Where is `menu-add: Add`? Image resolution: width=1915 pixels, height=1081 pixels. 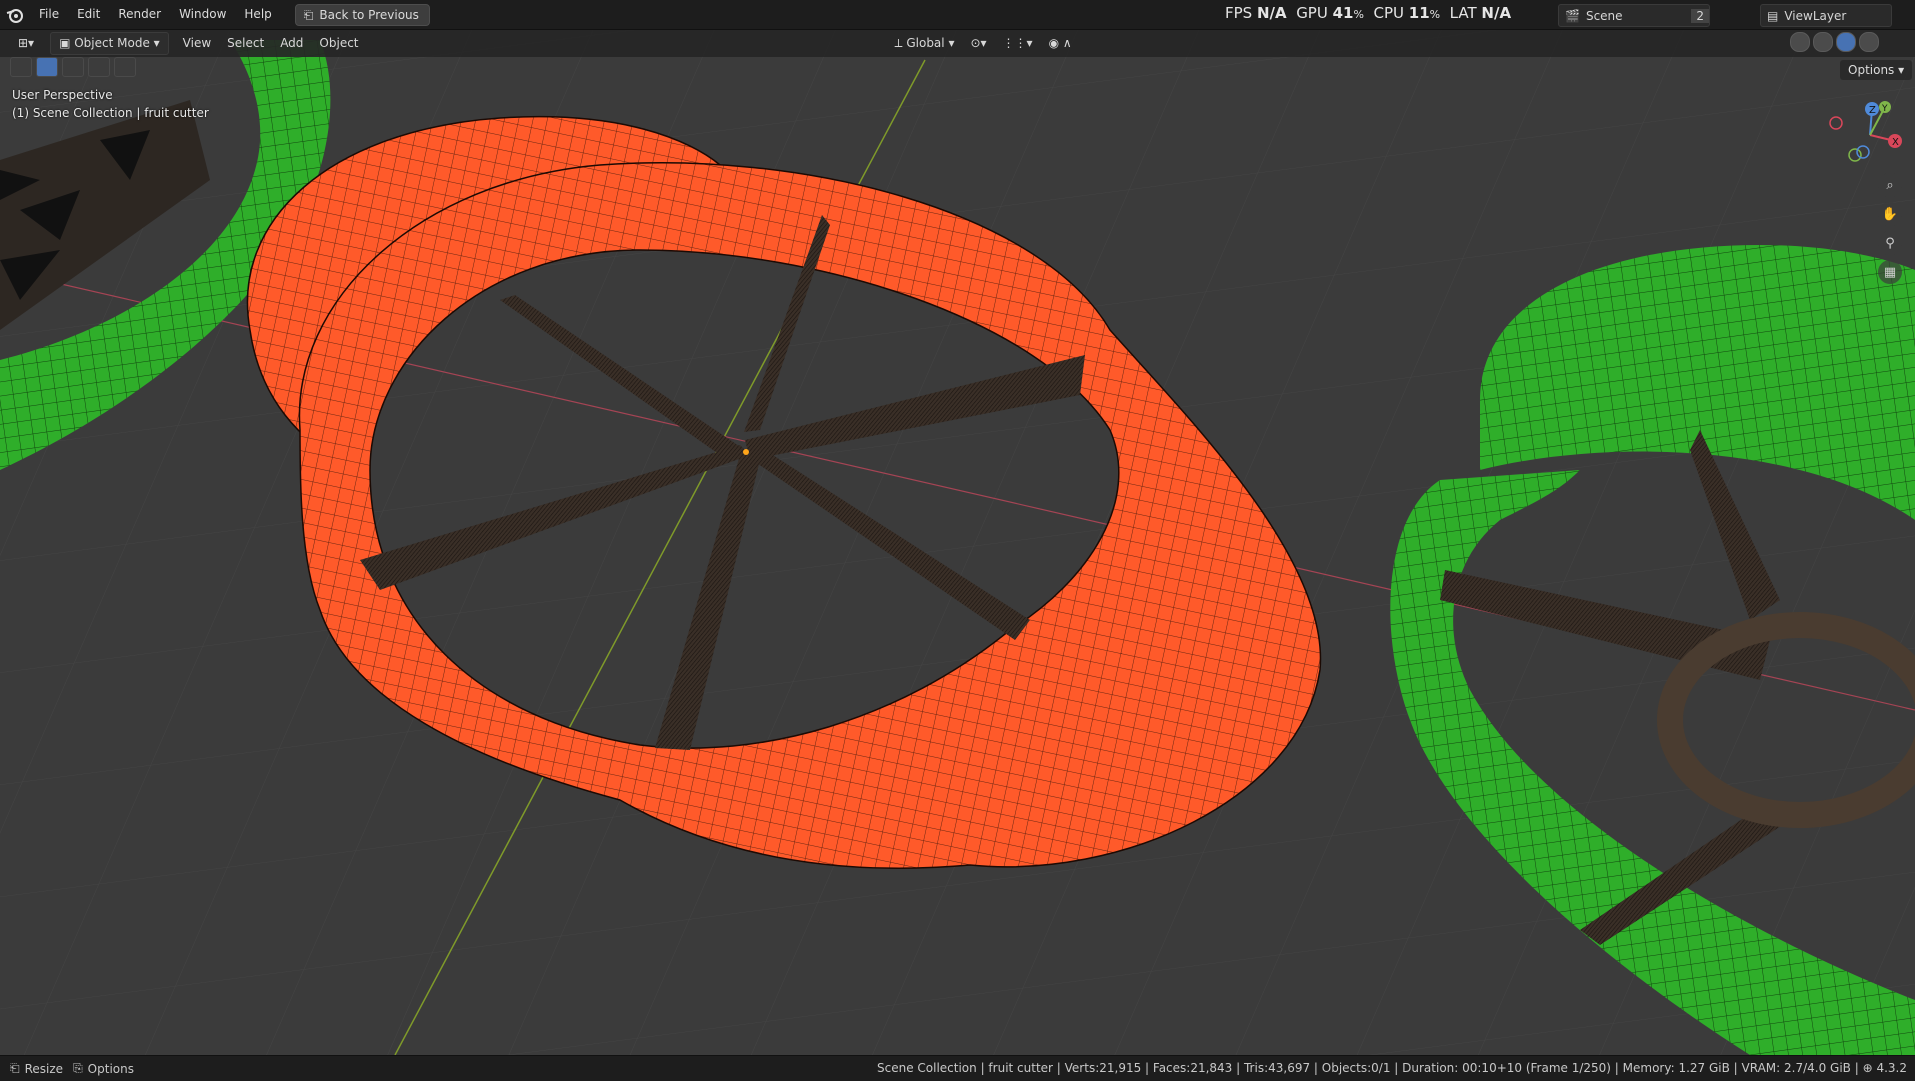
menu-add: Add is located at coordinates (291, 43).